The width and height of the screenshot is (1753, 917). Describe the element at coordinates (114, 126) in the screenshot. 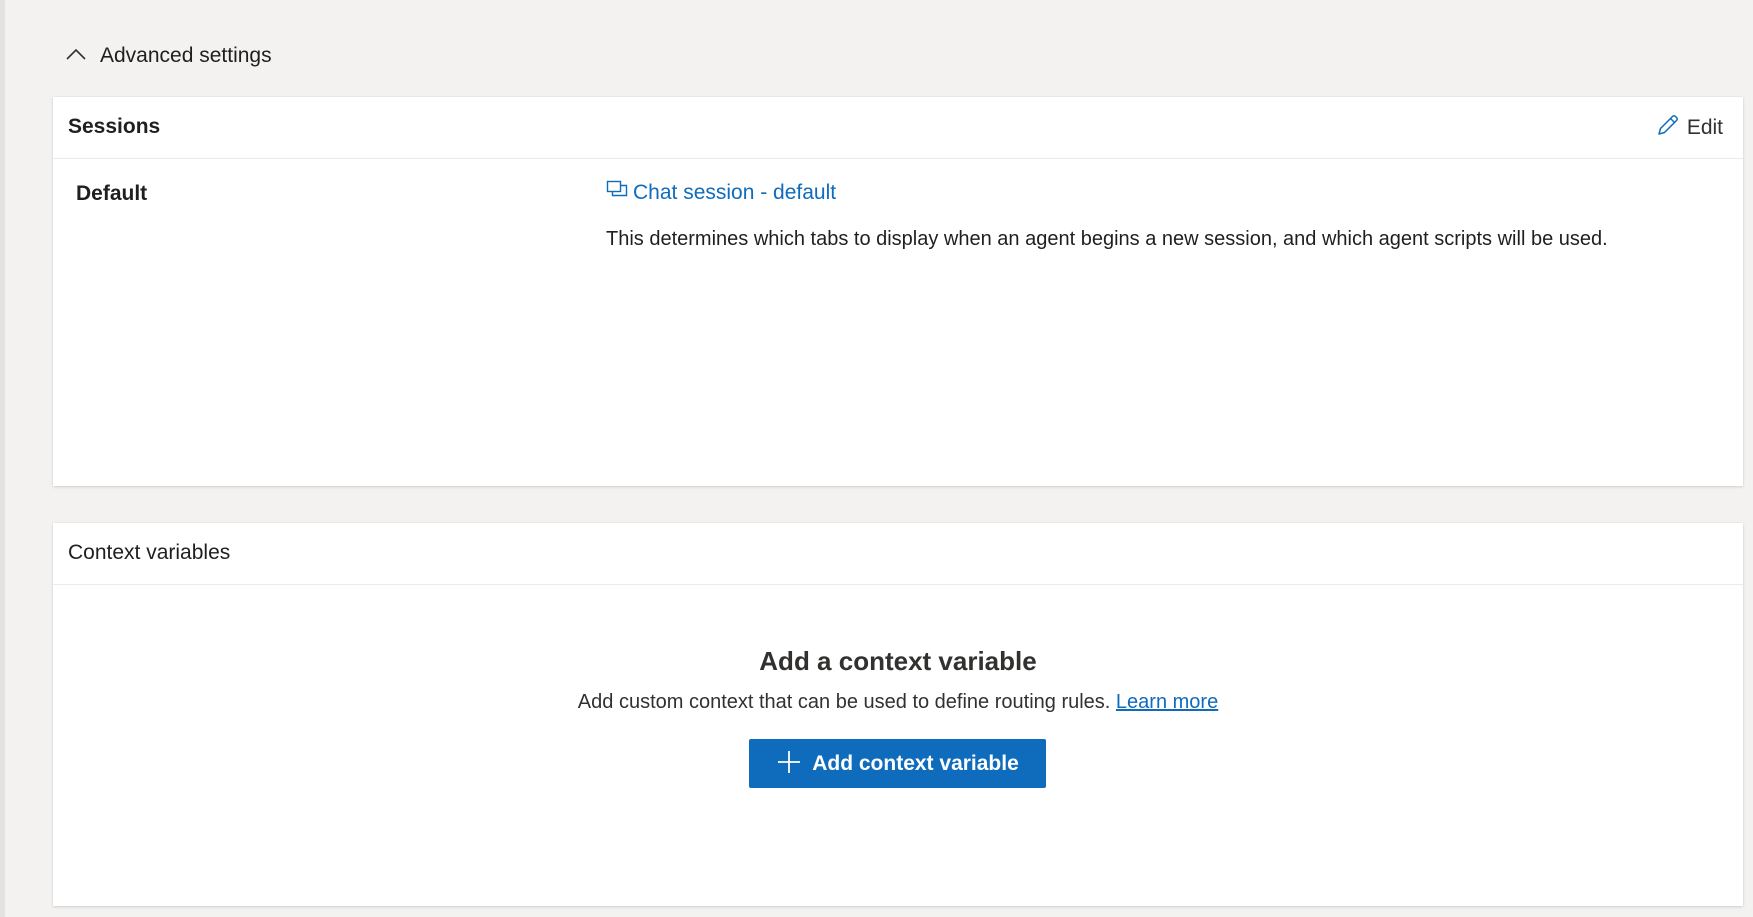

I see `sessions-title: Sessions` at that location.